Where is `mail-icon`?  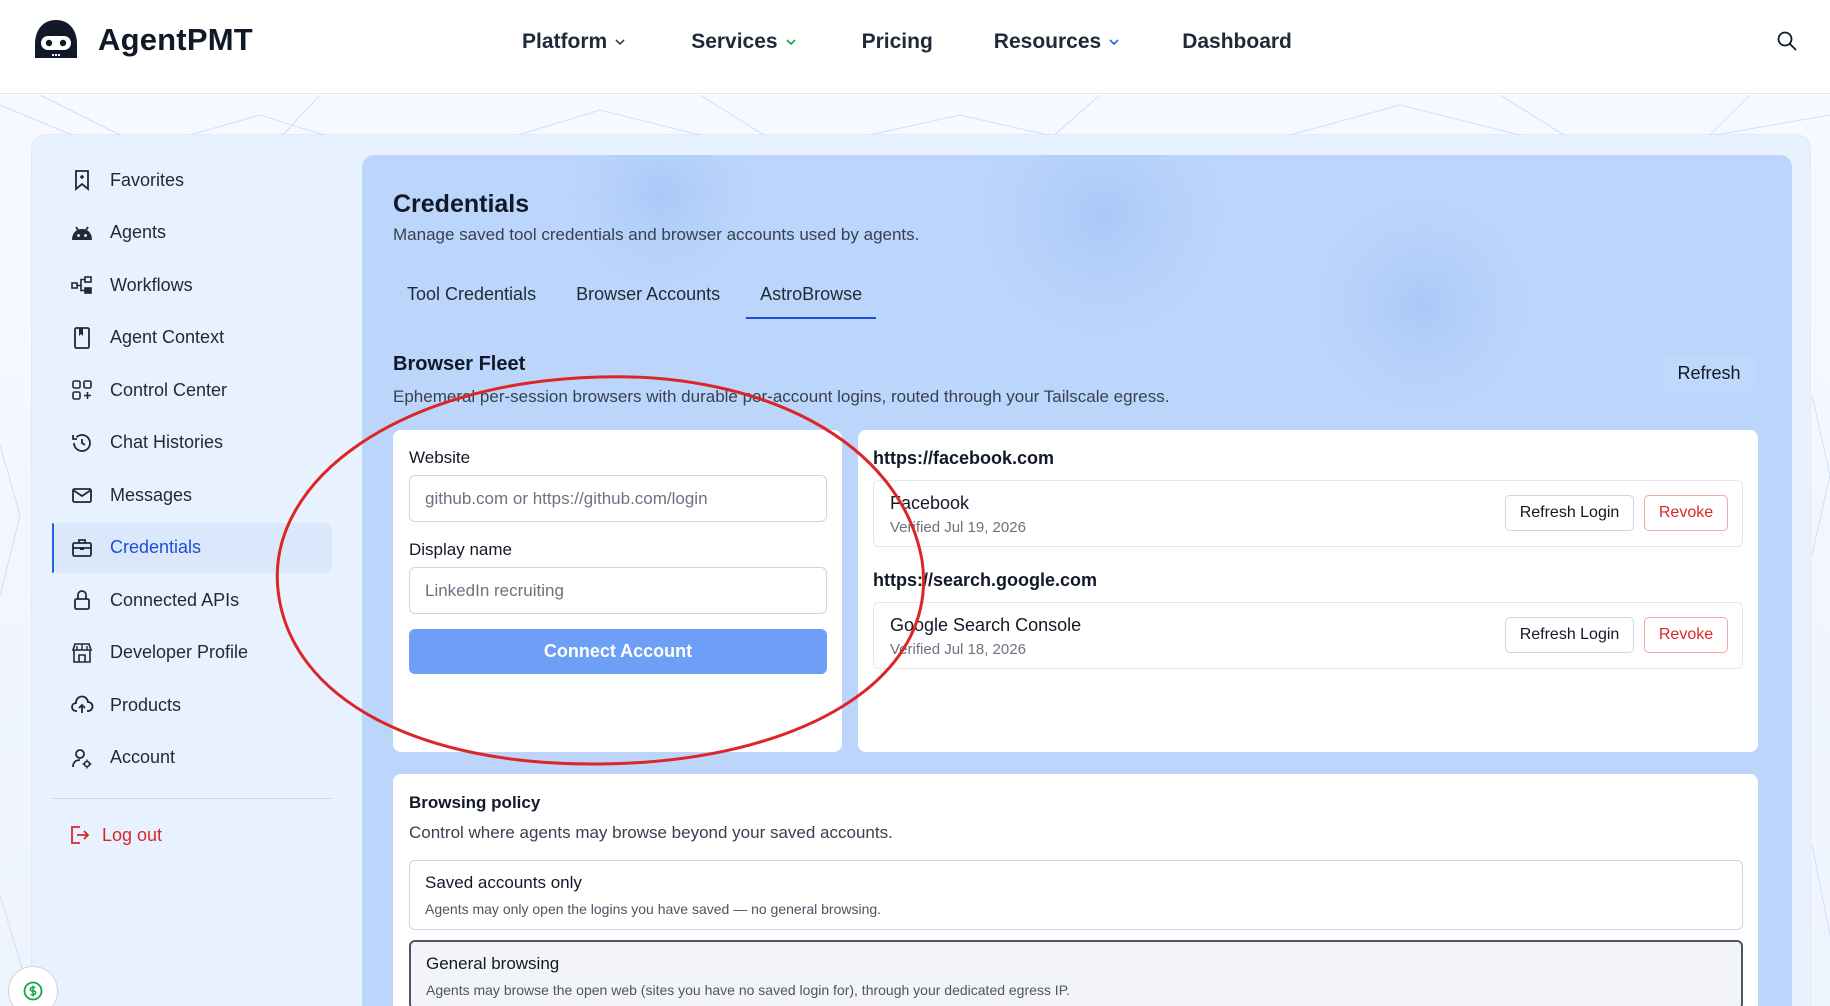 mail-icon is located at coordinates (82, 495).